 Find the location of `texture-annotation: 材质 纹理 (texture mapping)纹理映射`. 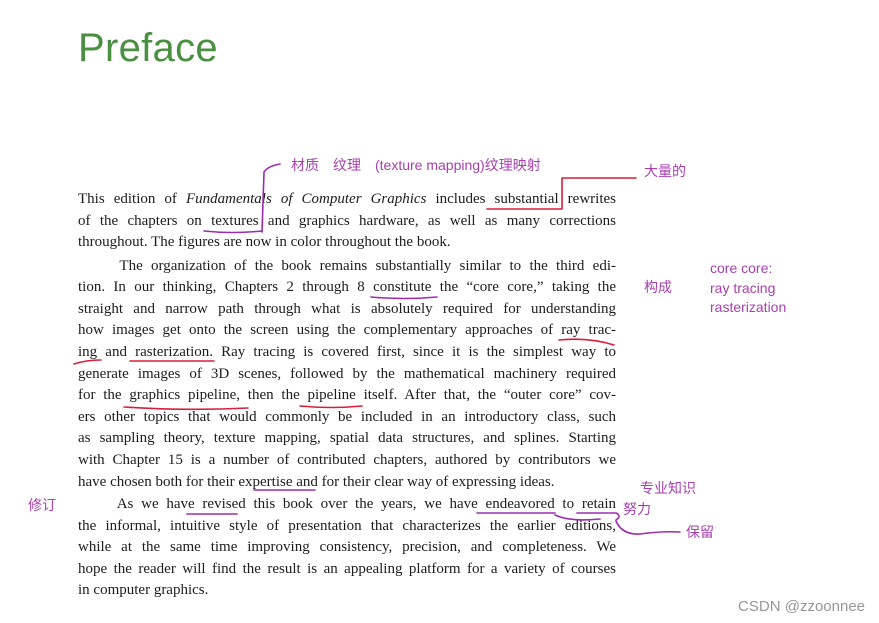

texture-annotation: 材质 纹理 (texture mapping)纹理映射 is located at coordinates (416, 165).